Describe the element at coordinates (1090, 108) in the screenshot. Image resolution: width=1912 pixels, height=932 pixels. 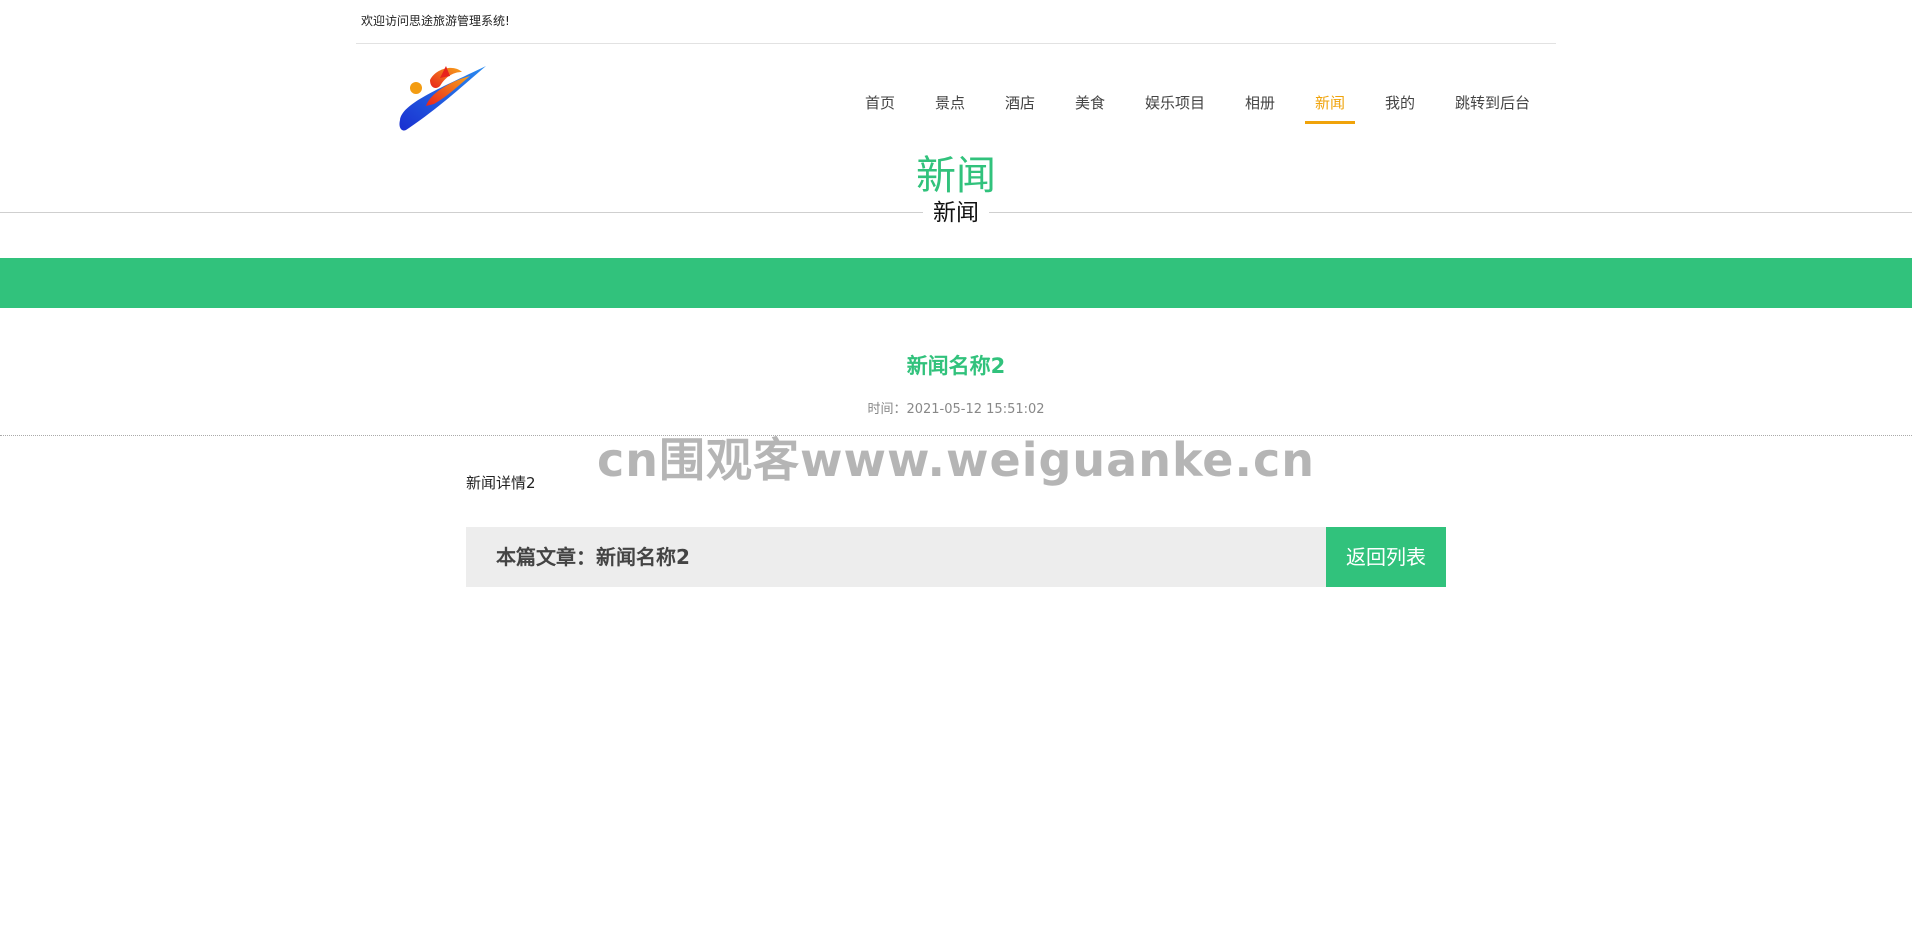
I see `nav-item-food: 美食` at that location.